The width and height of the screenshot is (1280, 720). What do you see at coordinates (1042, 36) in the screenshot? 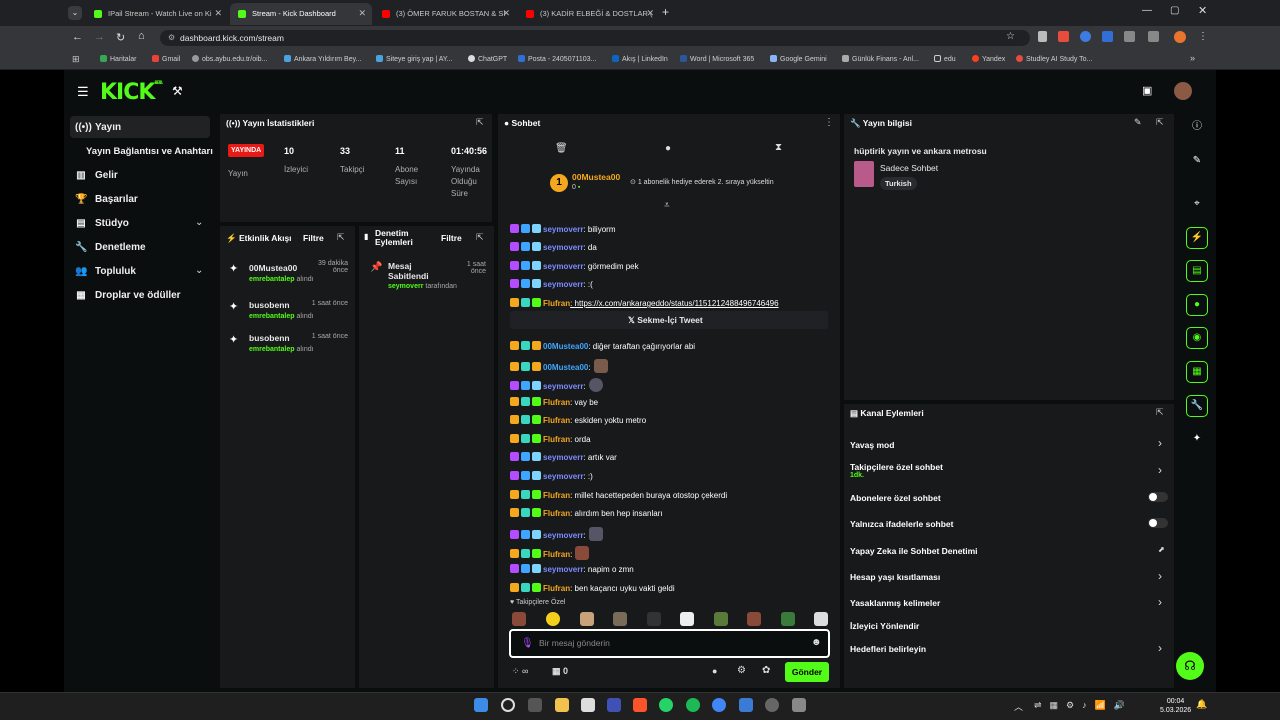
I see `shield-icon` at bounding box center [1042, 36].